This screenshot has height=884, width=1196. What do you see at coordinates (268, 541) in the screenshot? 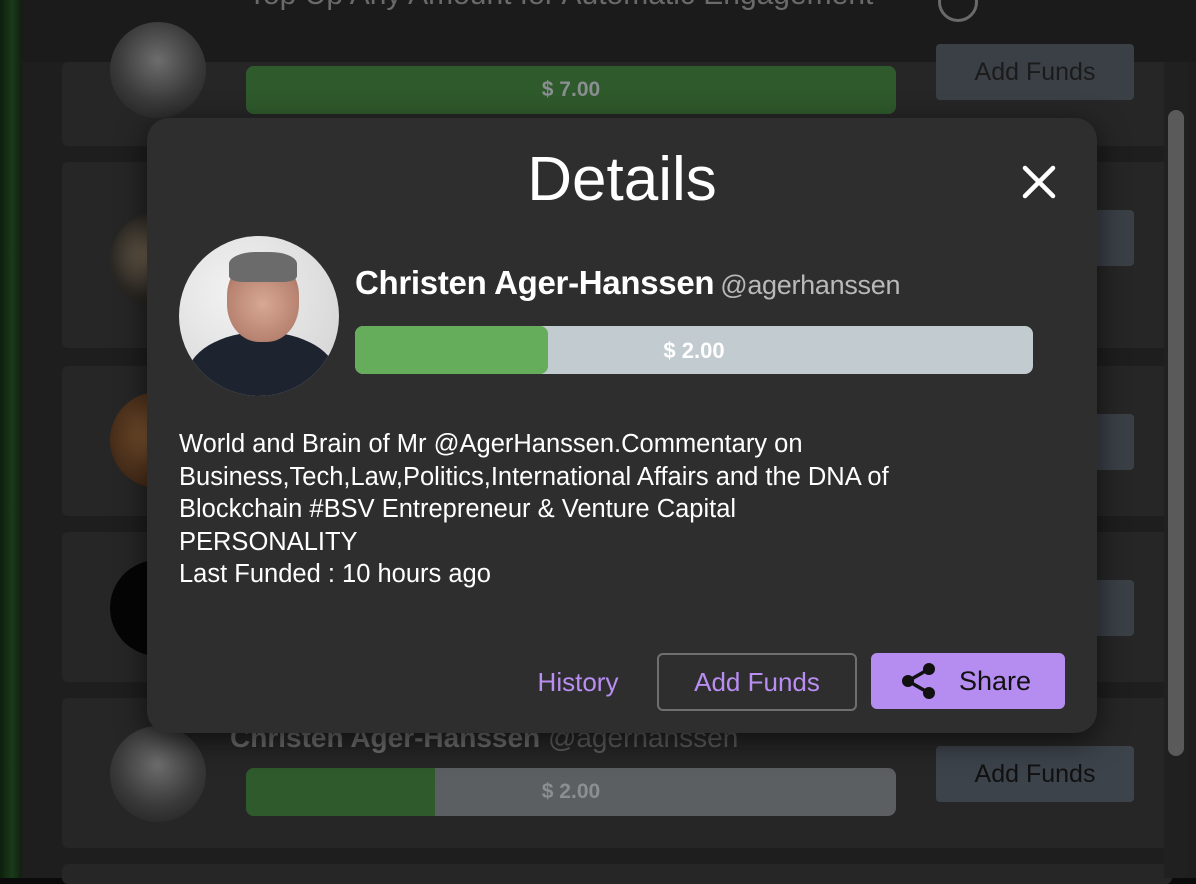
I see `bio-line: PERSONALITY` at bounding box center [268, 541].